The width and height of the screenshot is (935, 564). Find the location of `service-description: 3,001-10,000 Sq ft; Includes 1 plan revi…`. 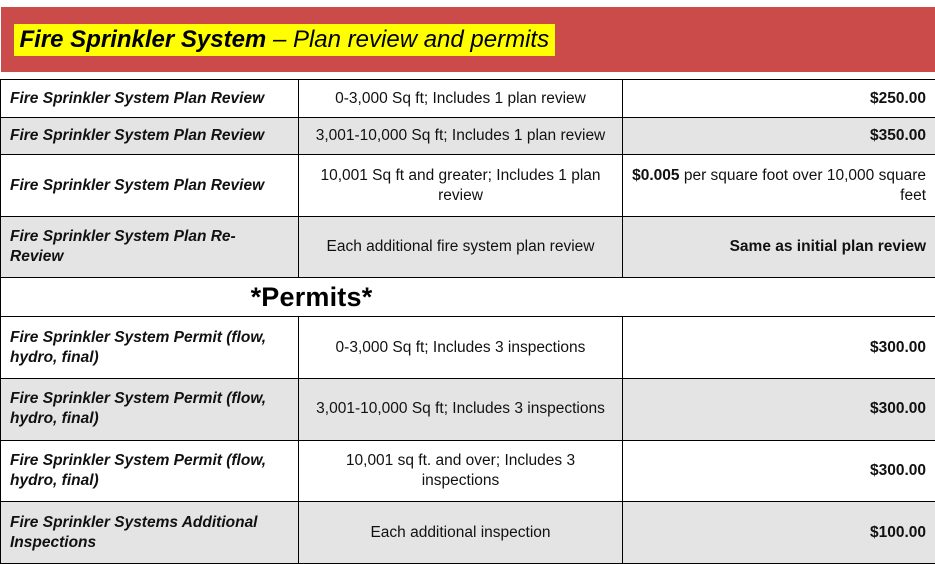

service-description: 3,001-10,000 Sq ft; Includes 1 plan revi… is located at coordinates (460, 136).